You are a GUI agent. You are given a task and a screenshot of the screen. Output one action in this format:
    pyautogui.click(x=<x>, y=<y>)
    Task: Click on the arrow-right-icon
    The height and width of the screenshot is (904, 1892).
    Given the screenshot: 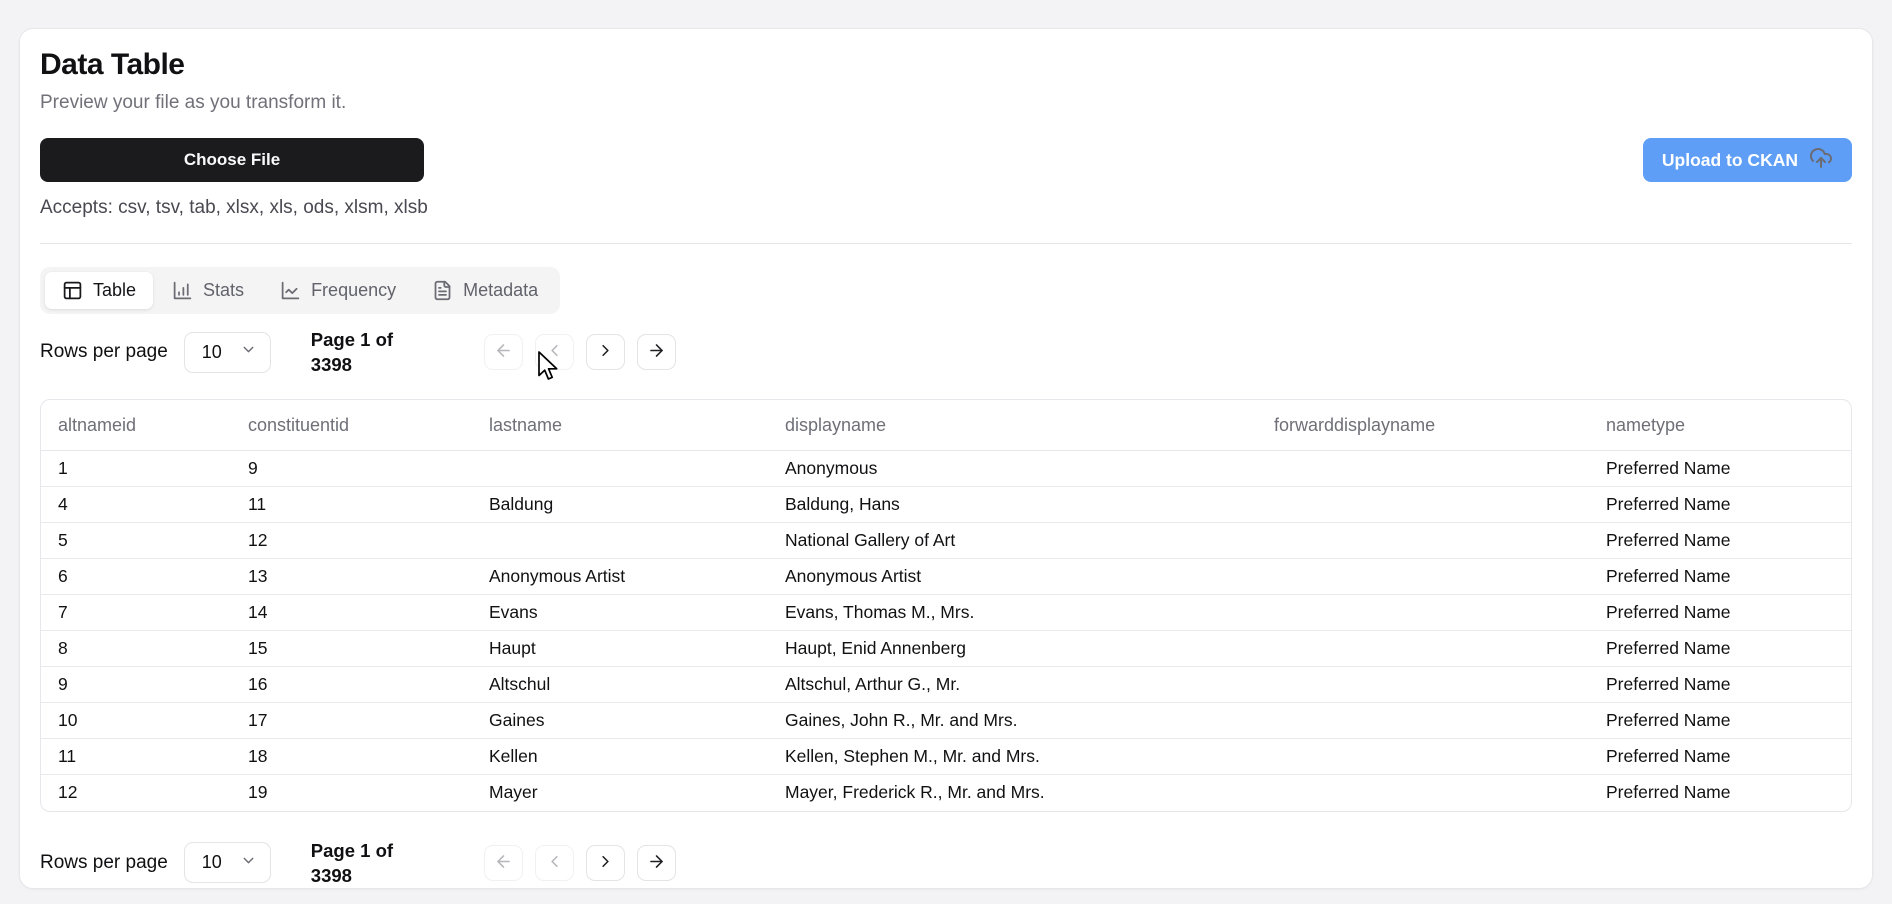 What is the action you would take?
    pyautogui.click(x=656, y=352)
    